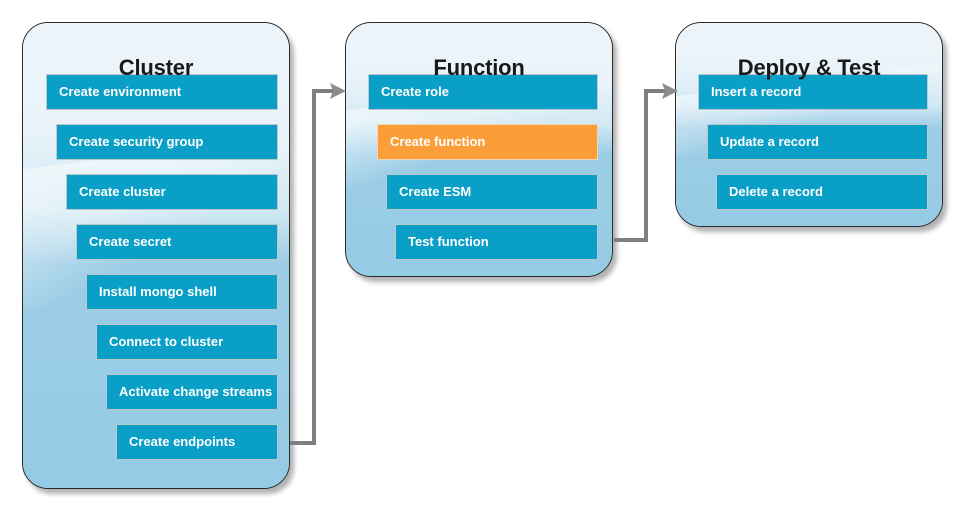  I want to click on step-item: Activate change streams, so click(192, 392).